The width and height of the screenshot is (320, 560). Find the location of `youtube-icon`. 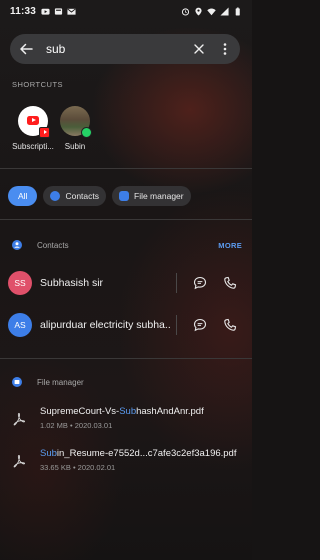

youtube-icon is located at coordinates (45, 11).